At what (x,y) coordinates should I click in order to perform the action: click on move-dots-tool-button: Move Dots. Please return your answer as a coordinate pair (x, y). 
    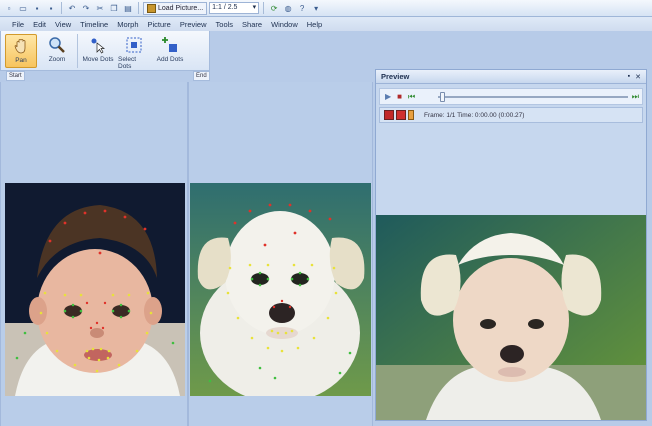
    Looking at the image, I should click on (98, 51).